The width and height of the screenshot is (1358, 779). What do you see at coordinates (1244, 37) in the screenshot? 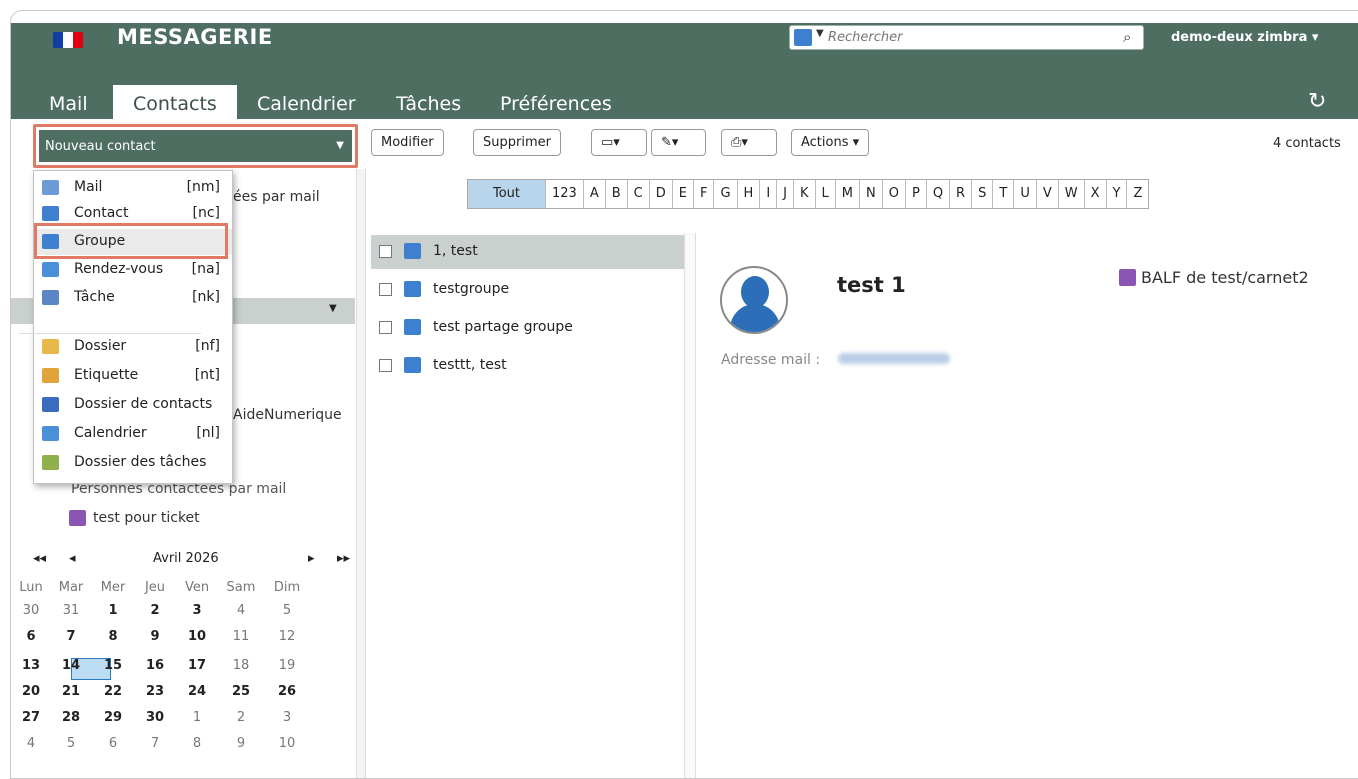
I see `user-menu: demo-deux zimbra ▾` at bounding box center [1244, 37].